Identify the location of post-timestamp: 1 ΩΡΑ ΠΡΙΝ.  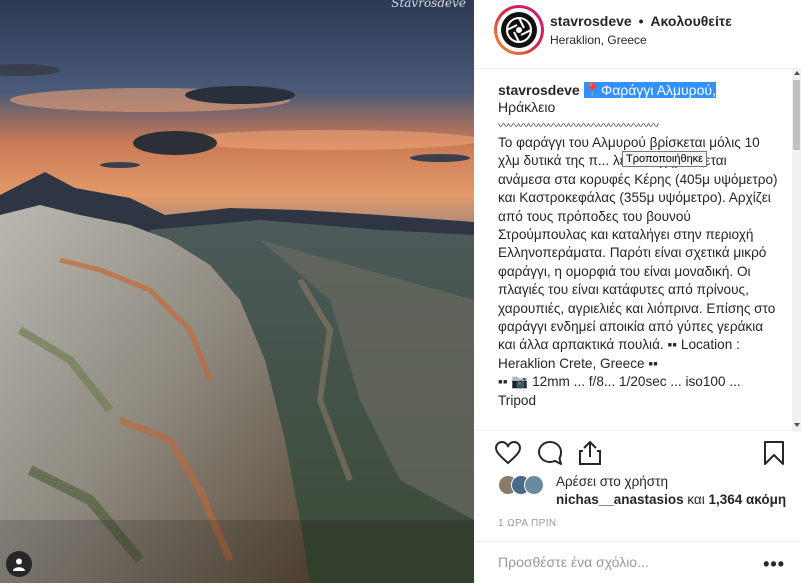
(527, 523).